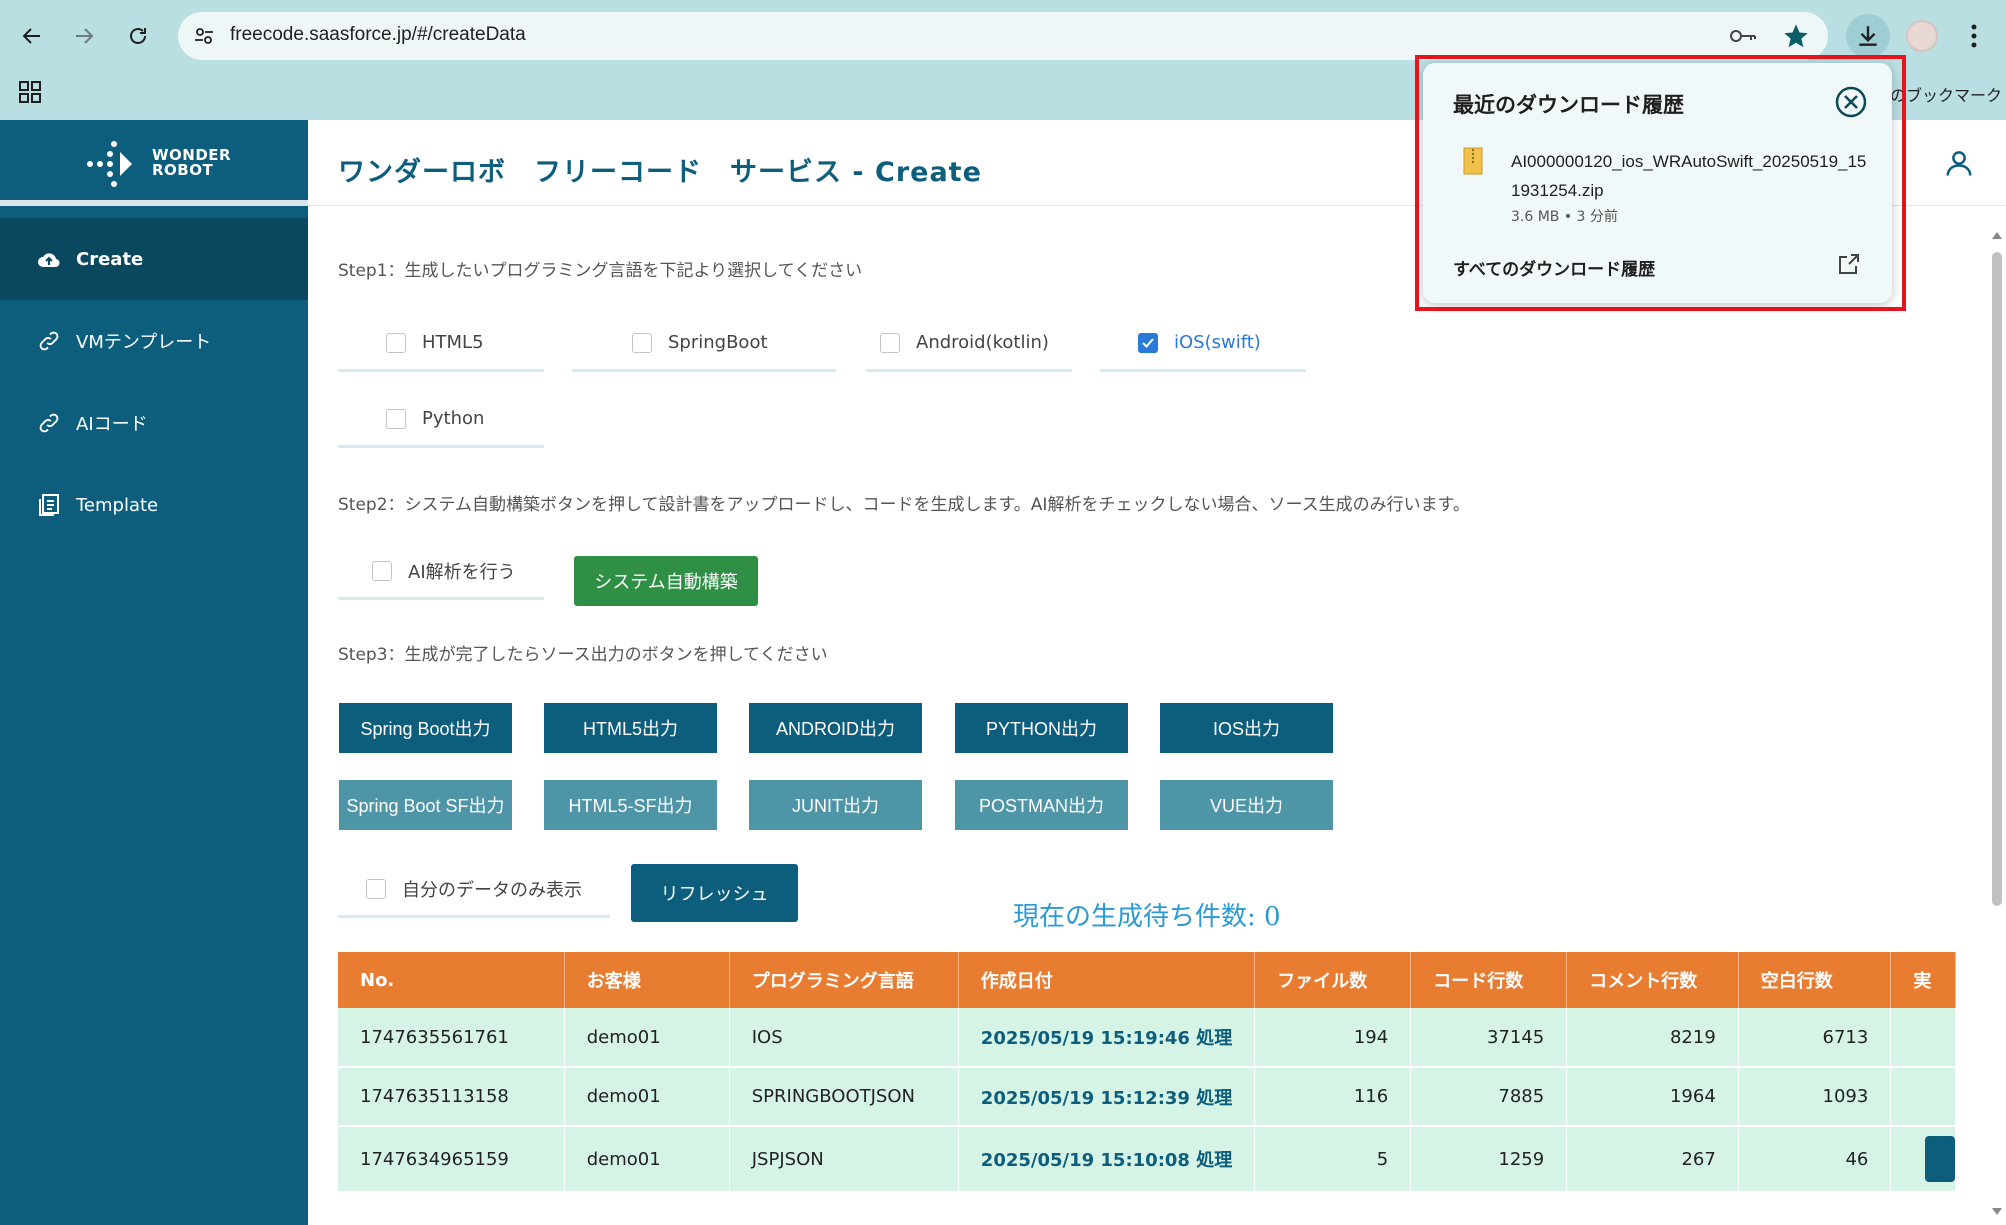 The image size is (2006, 1225). I want to click on cell-no: 1747634965159, so click(451, 1159).